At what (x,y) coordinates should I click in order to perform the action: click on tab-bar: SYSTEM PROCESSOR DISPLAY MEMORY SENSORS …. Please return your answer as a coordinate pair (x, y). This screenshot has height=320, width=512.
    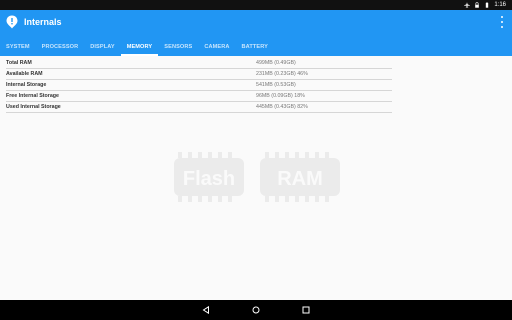
    Looking at the image, I should click on (137, 47).